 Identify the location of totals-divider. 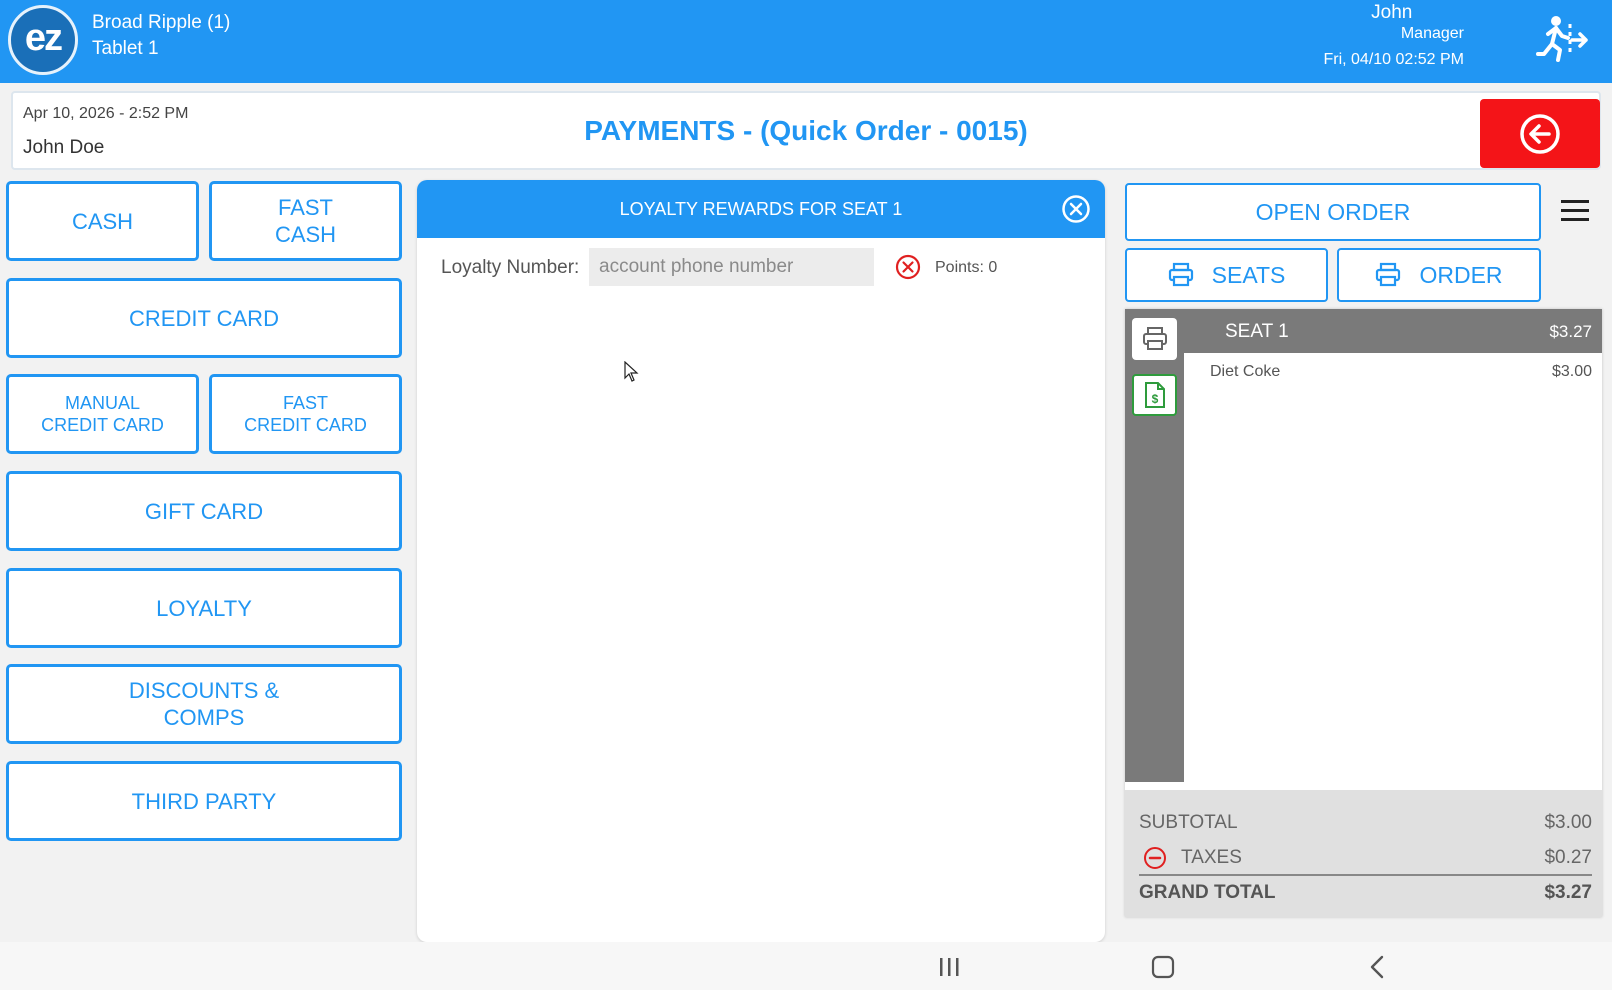
(1365, 875).